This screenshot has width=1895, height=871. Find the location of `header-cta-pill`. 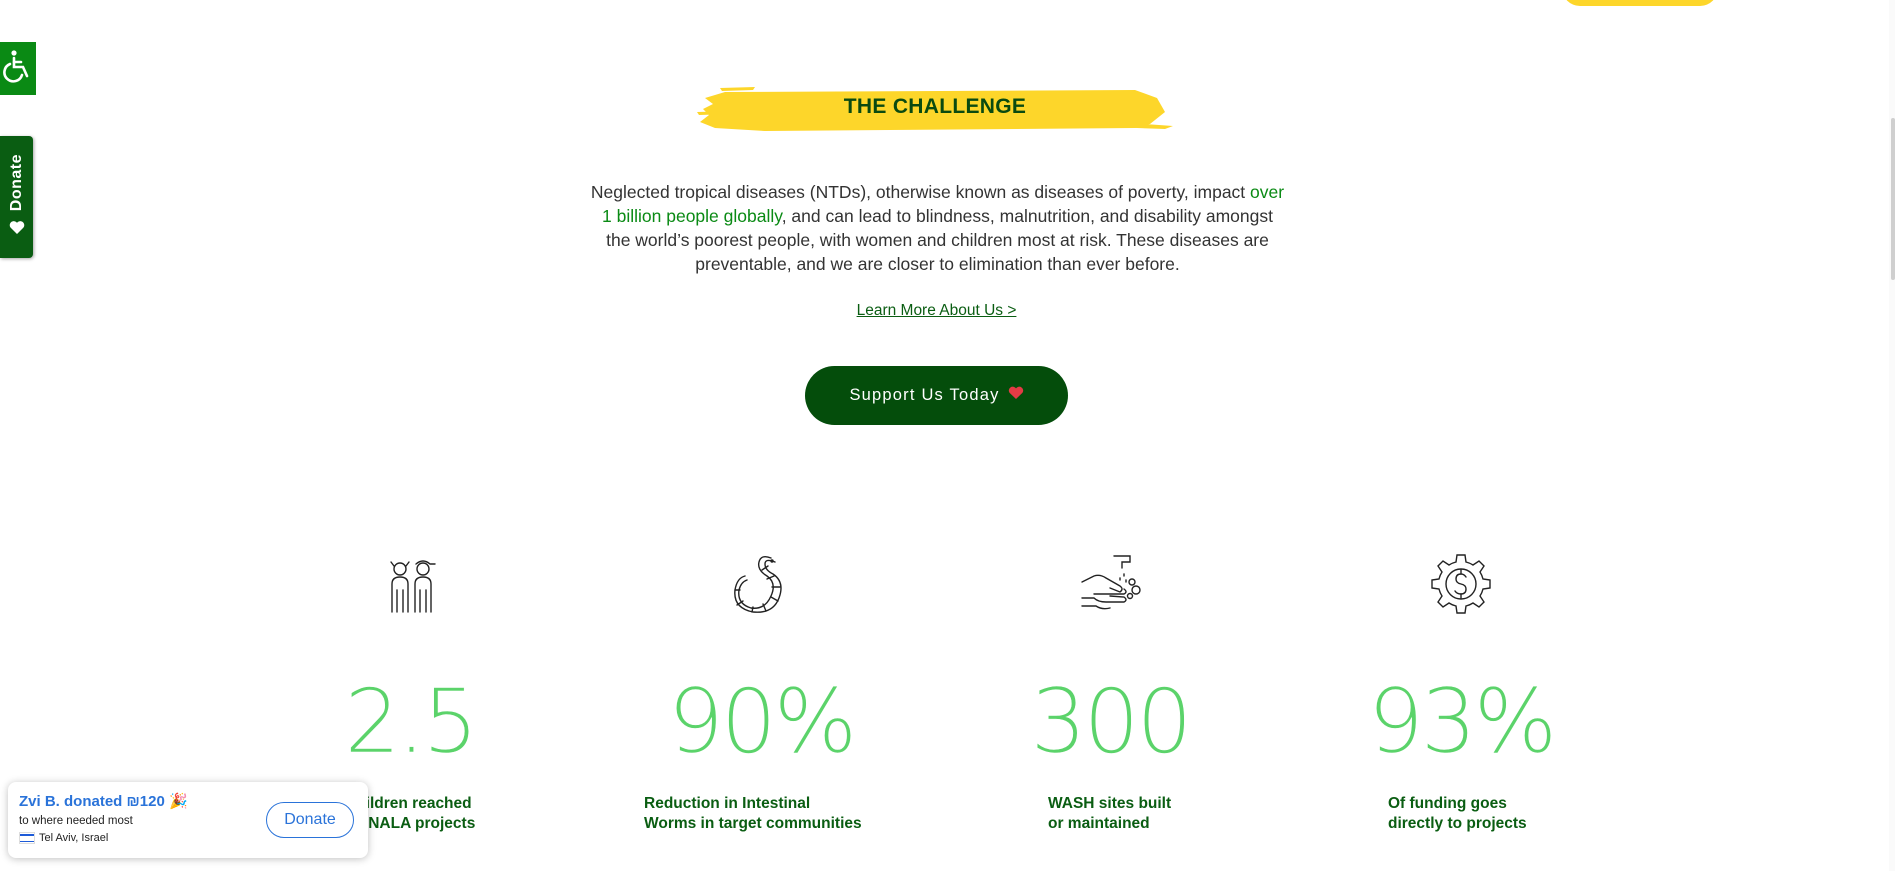

header-cta-pill is located at coordinates (1640, 3).